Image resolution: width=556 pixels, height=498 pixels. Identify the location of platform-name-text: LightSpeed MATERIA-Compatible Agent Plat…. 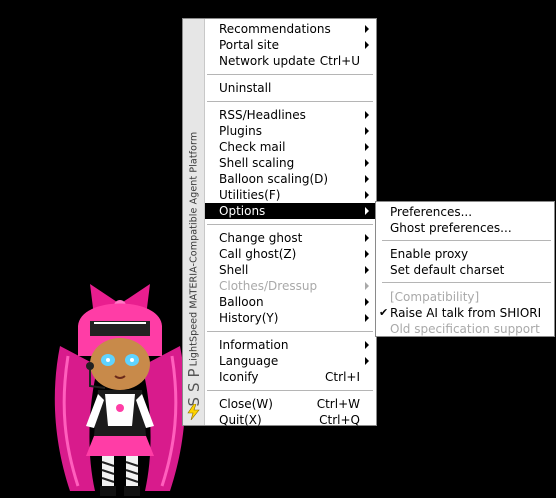
(193, 249).